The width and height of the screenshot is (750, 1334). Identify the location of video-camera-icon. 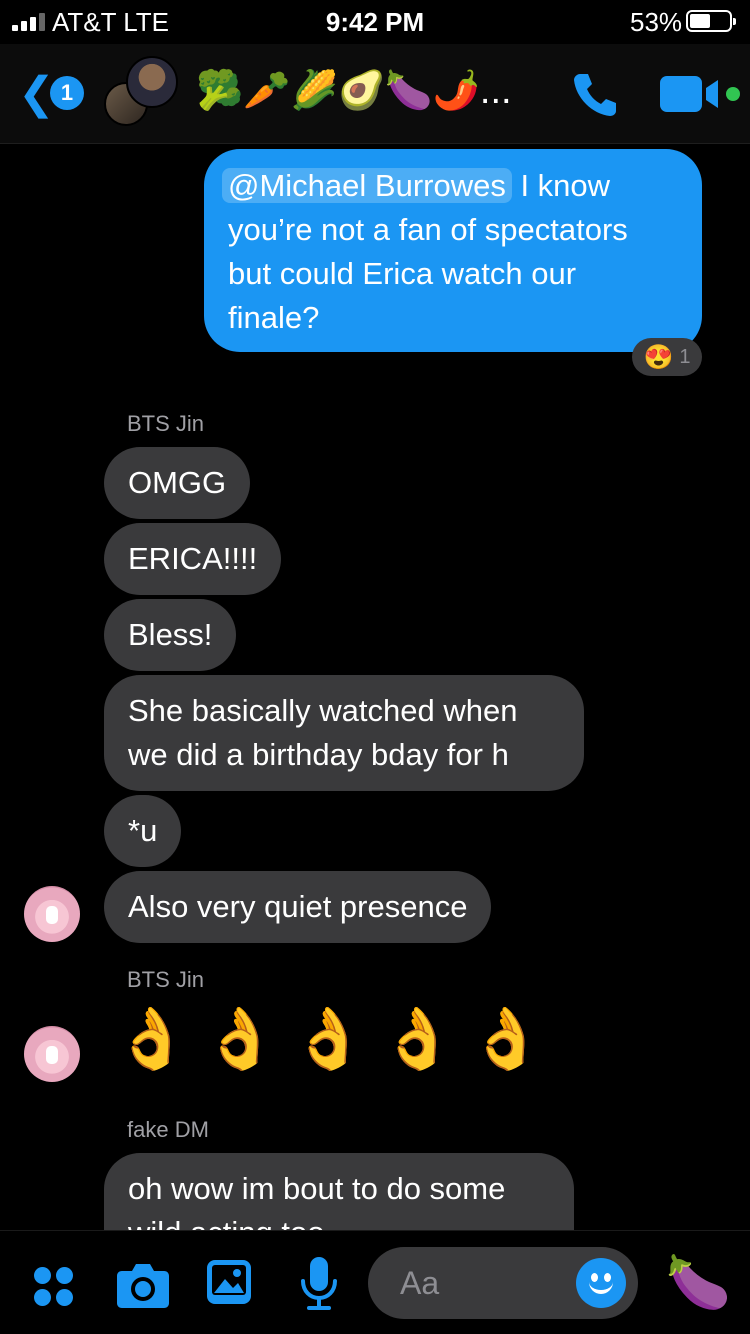
(701, 94).